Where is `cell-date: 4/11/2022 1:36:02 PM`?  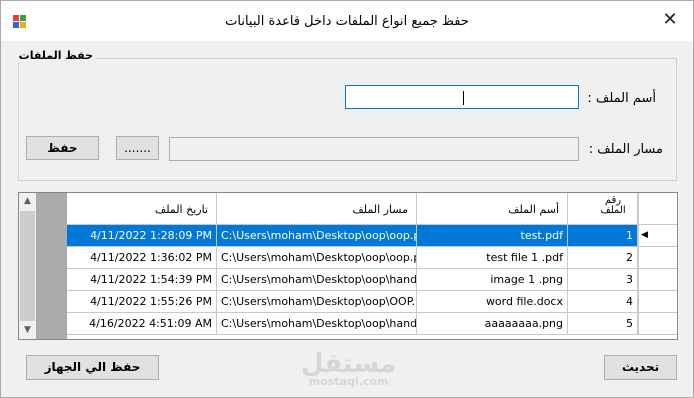 cell-date: 4/11/2022 1:36:02 PM is located at coordinates (142, 258).